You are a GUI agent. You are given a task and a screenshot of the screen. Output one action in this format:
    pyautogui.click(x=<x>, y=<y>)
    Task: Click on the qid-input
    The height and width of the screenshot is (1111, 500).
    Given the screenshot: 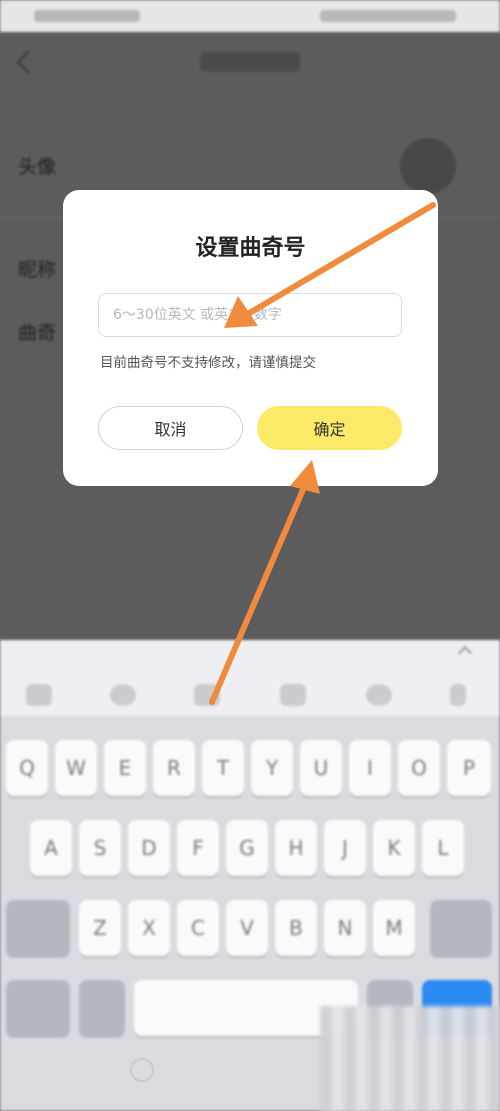 What is the action you would take?
    pyautogui.click(x=250, y=315)
    